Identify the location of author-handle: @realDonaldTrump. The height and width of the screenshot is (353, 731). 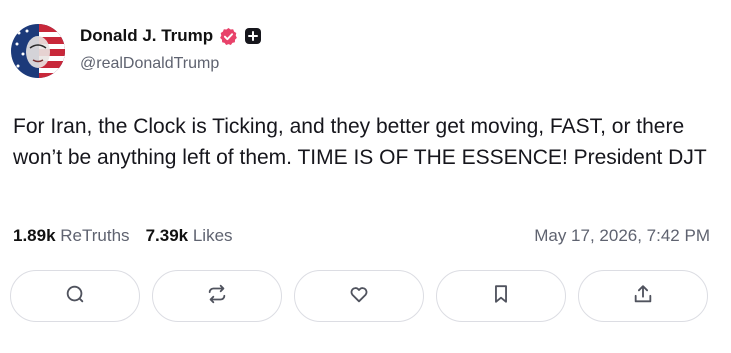
(149, 64).